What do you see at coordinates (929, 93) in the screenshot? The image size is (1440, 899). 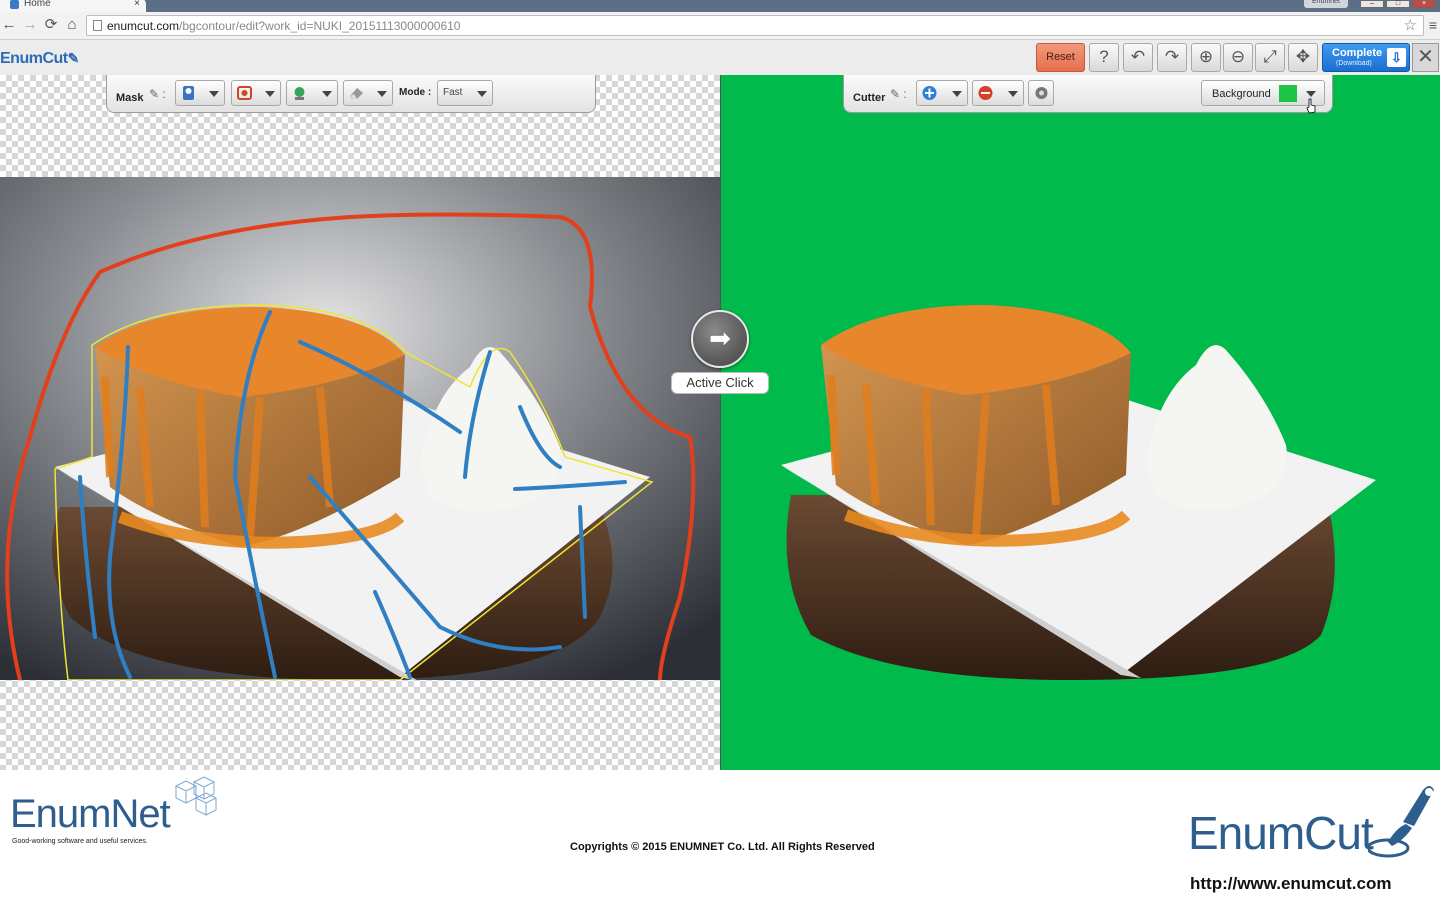 I see `add-icon` at bounding box center [929, 93].